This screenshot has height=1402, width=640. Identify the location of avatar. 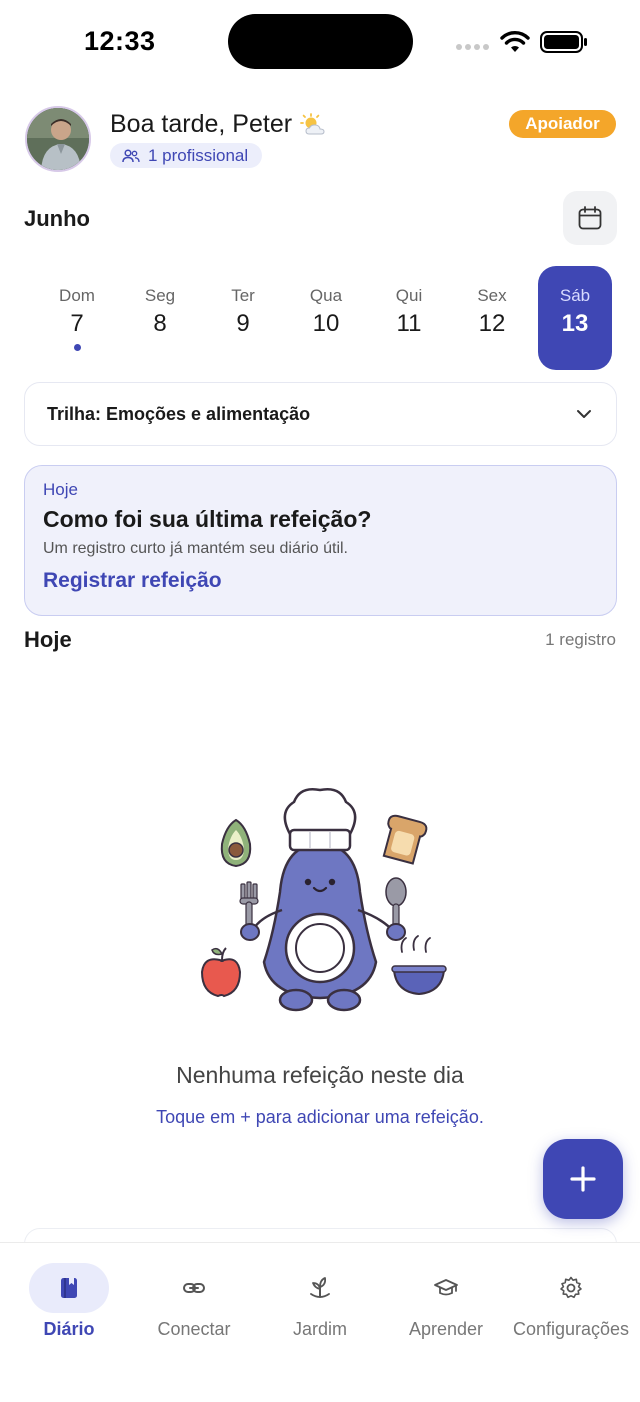
(58, 139).